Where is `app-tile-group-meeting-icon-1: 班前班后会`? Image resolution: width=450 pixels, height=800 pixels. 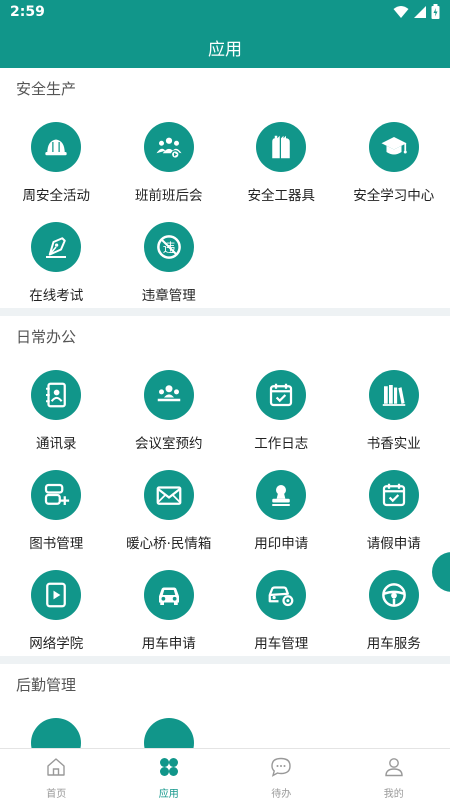
app-tile-group-meeting-icon-1: 班前班后会 is located at coordinates (169, 158).